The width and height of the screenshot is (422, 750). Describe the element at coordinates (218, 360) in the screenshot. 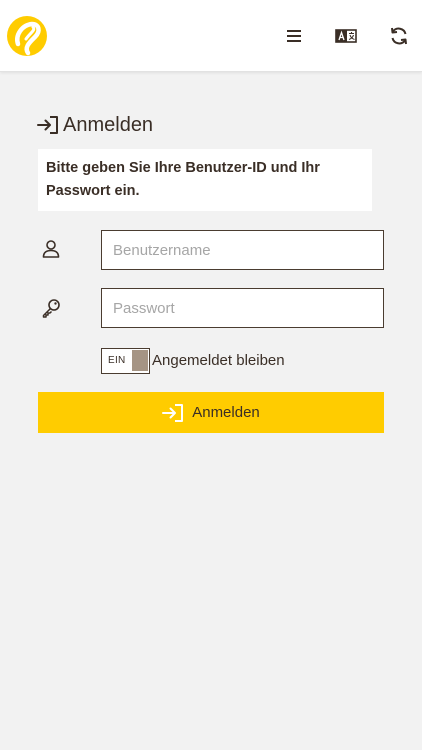

I see `remember-me-label: Angemeldet bleiben` at that location.